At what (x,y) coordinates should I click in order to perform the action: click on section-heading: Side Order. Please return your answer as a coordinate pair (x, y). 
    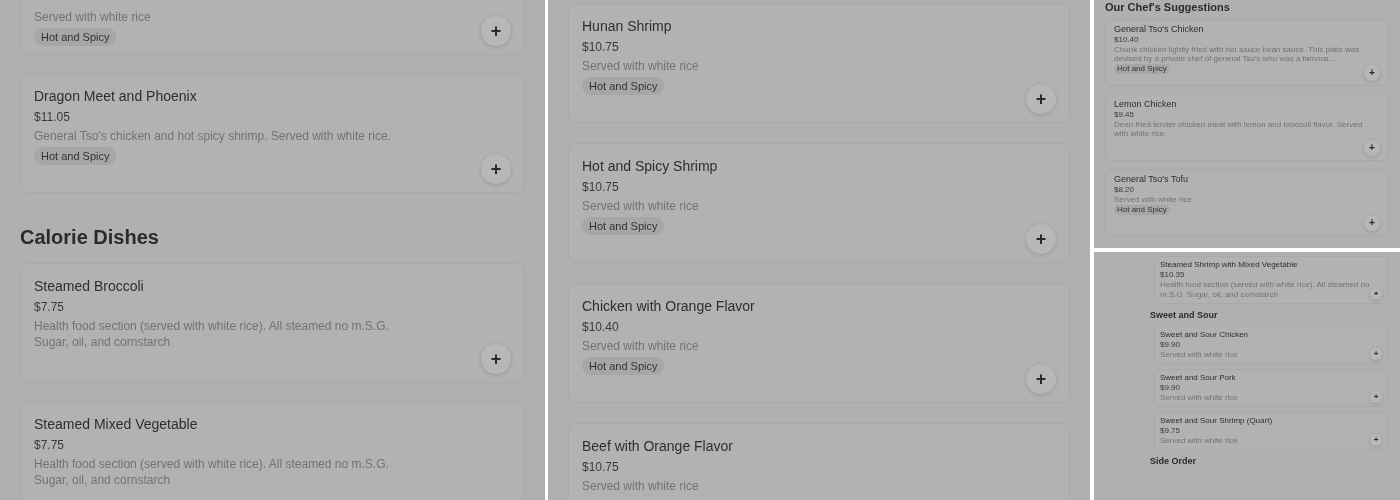
    Looking at the image, I should click on (1173, 461).